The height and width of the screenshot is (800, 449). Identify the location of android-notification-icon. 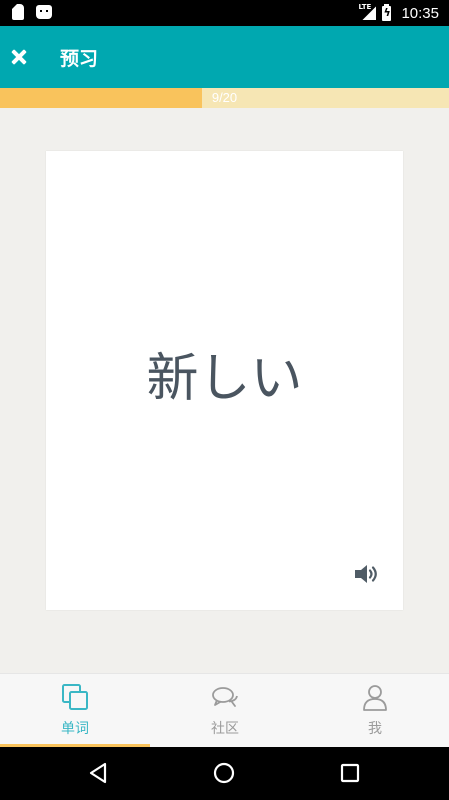
(44, 12).